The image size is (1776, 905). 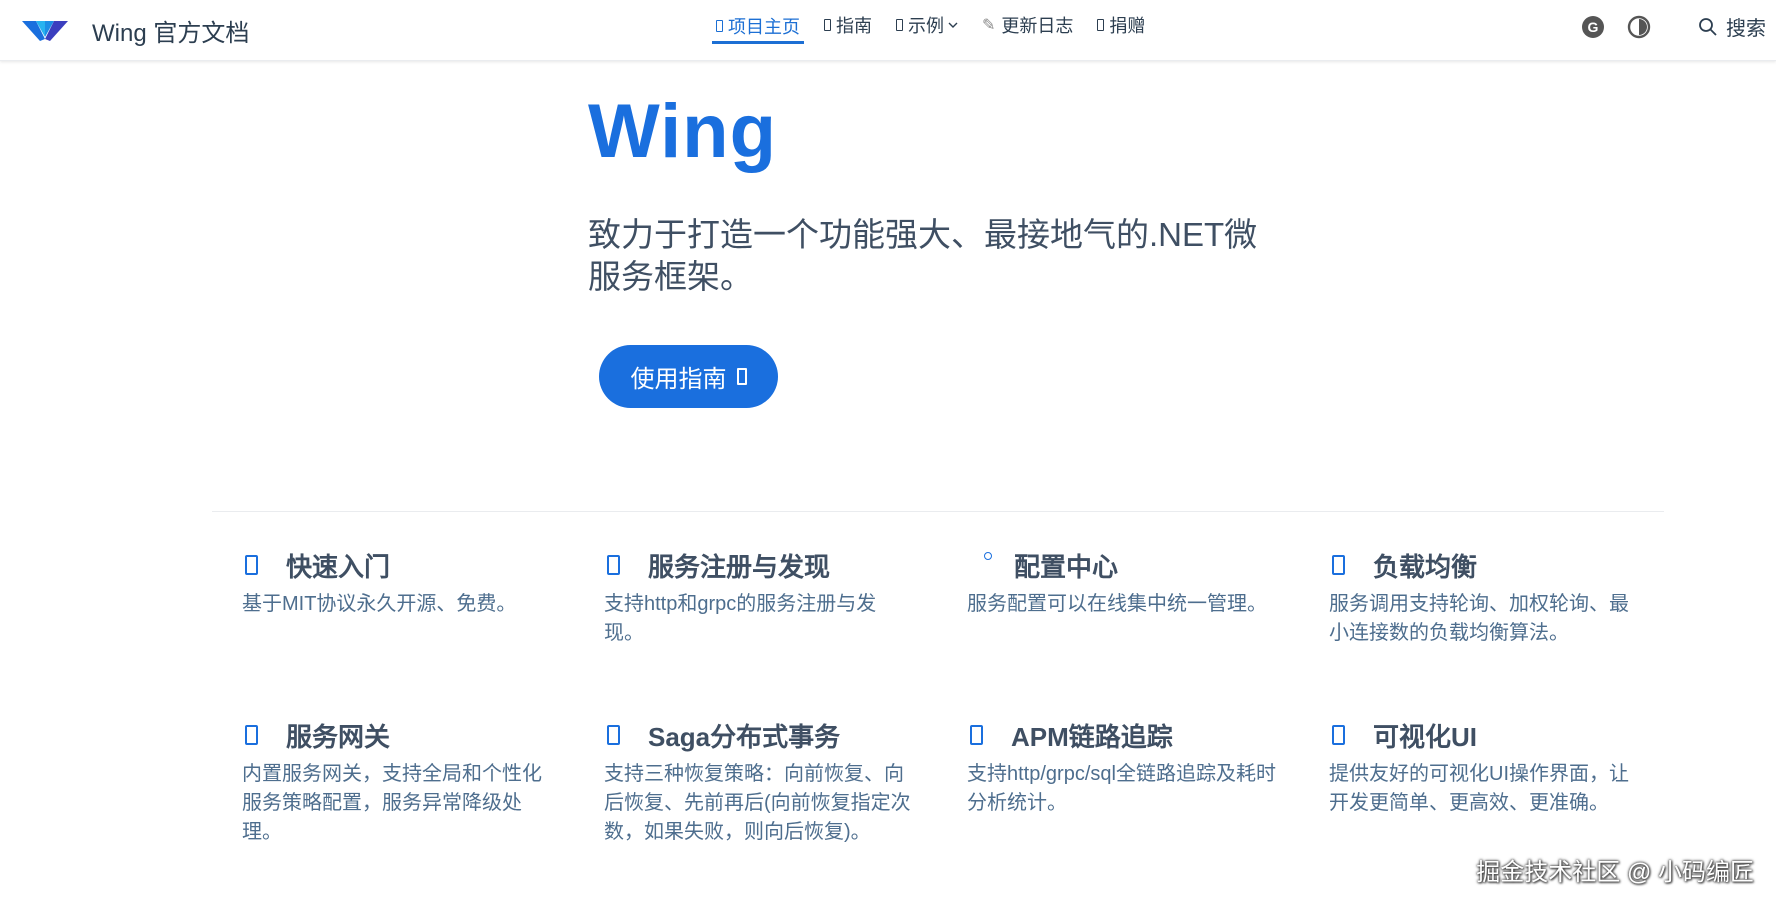 I want to click on guide-action-label: 使用指南, so click(x=678, y=379).